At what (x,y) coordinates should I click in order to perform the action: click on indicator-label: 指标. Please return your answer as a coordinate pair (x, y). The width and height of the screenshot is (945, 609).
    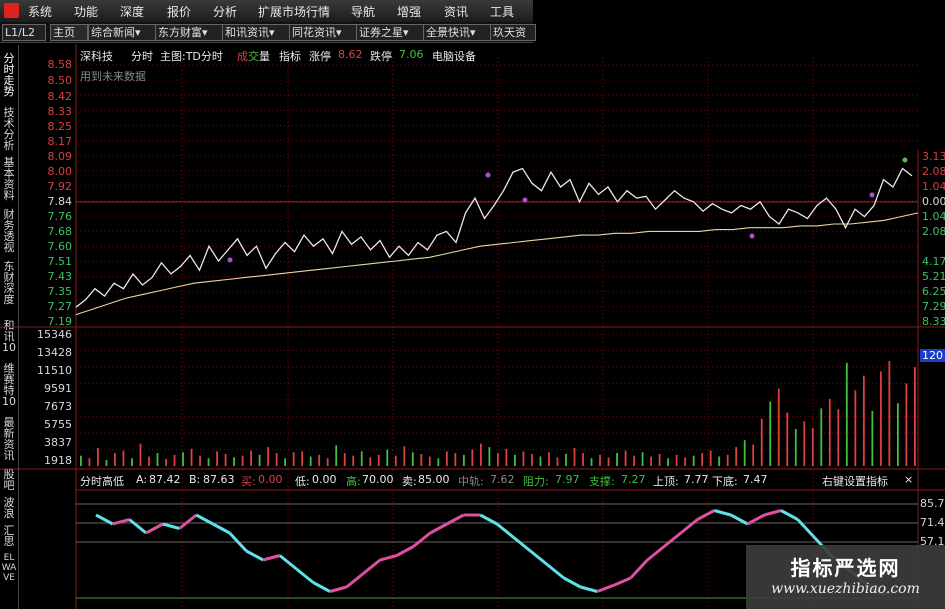
    Looking at the image, I should click on (290, 56).